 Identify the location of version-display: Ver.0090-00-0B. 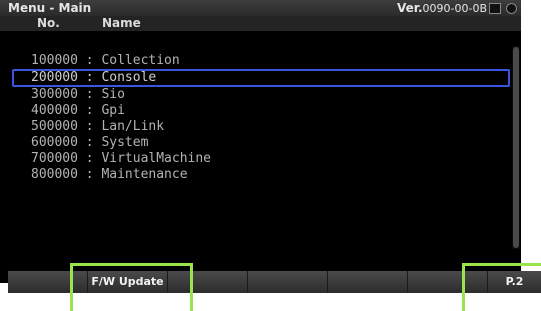
(442, 8).